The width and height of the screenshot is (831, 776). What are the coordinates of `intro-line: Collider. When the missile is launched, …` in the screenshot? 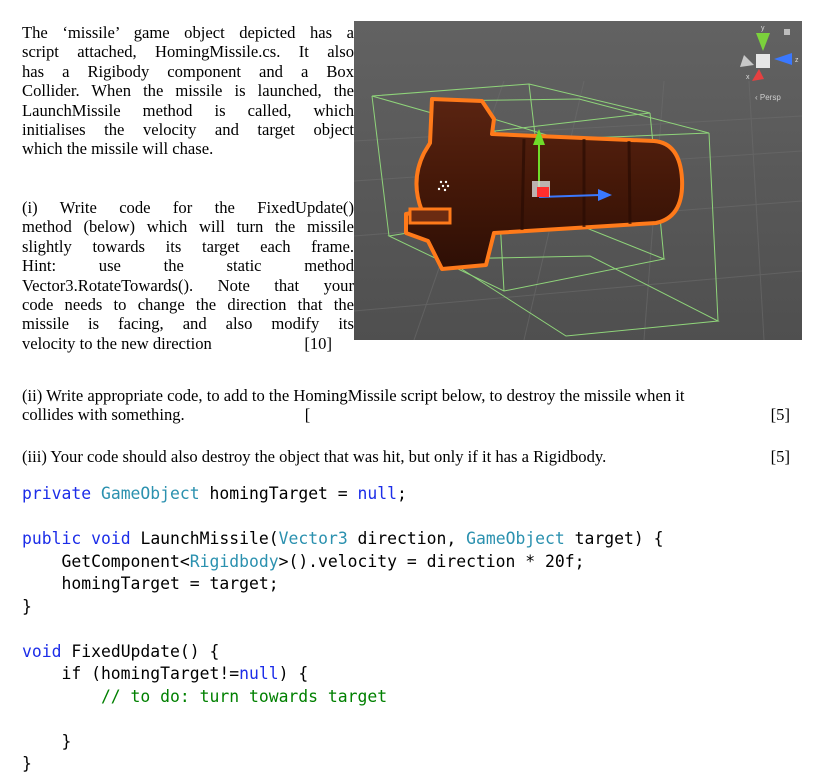 It's located at (188, 91).